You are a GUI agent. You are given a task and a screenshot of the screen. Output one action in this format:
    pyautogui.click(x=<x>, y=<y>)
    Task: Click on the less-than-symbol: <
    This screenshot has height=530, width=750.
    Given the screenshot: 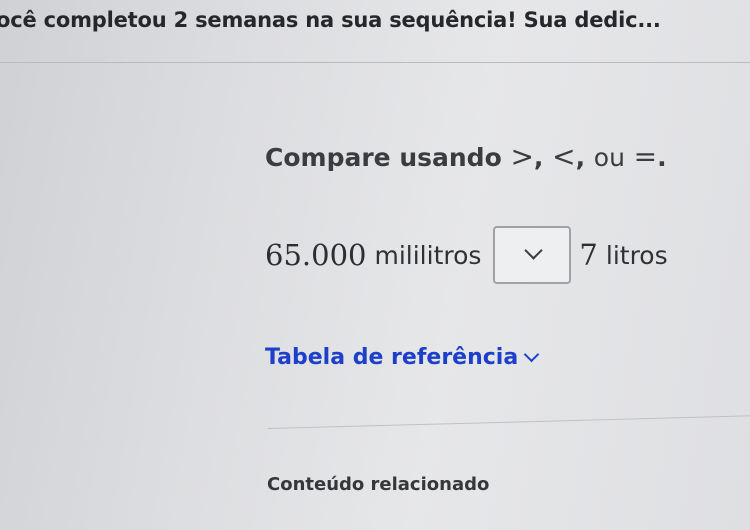 What is the action you would take?
    pyautogui.click(x=564, y=156)
    